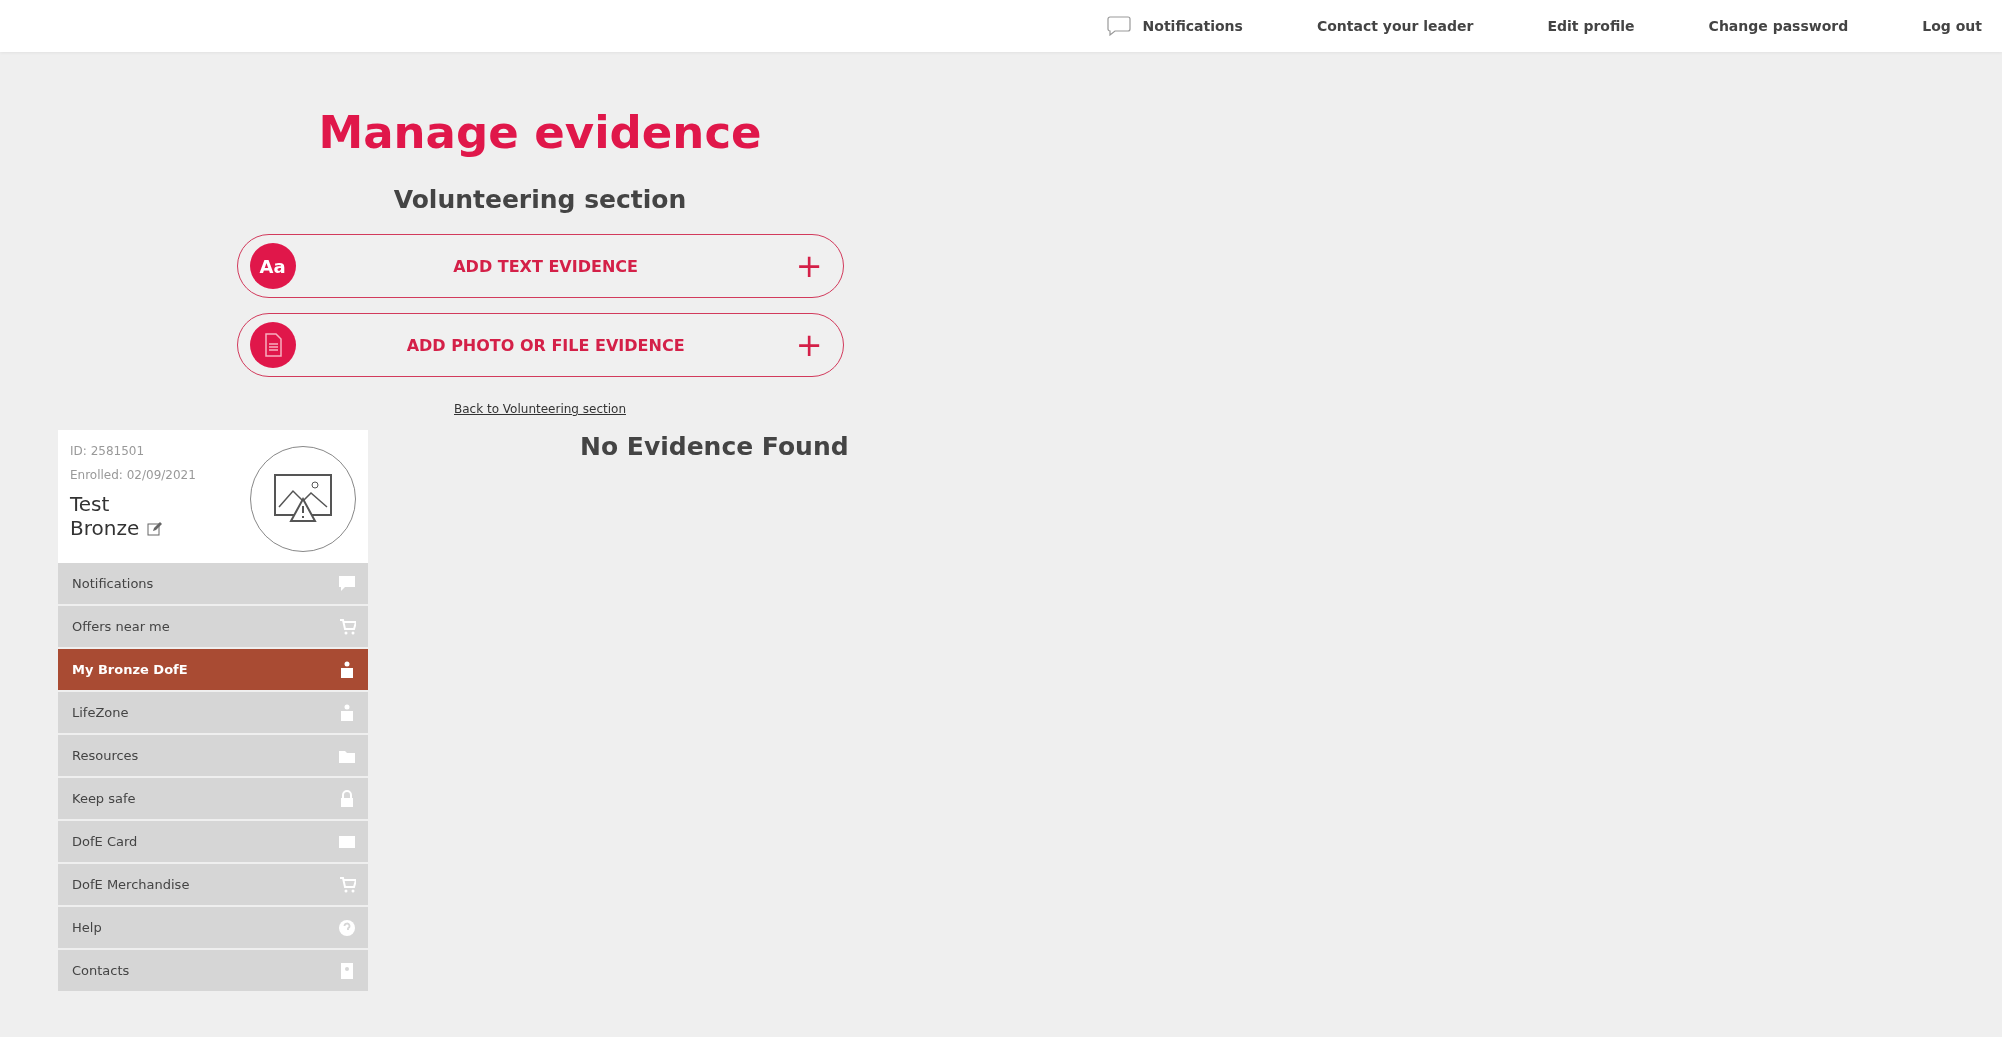 Image resolution: width=2002 pixels, height=1037 pixels. What do you see at coordinates (540, 266) in the screenshot?
I see `add-evidence-button: Aa ADD TEXT EVIDENCE +` at bounding box center [540, 266].